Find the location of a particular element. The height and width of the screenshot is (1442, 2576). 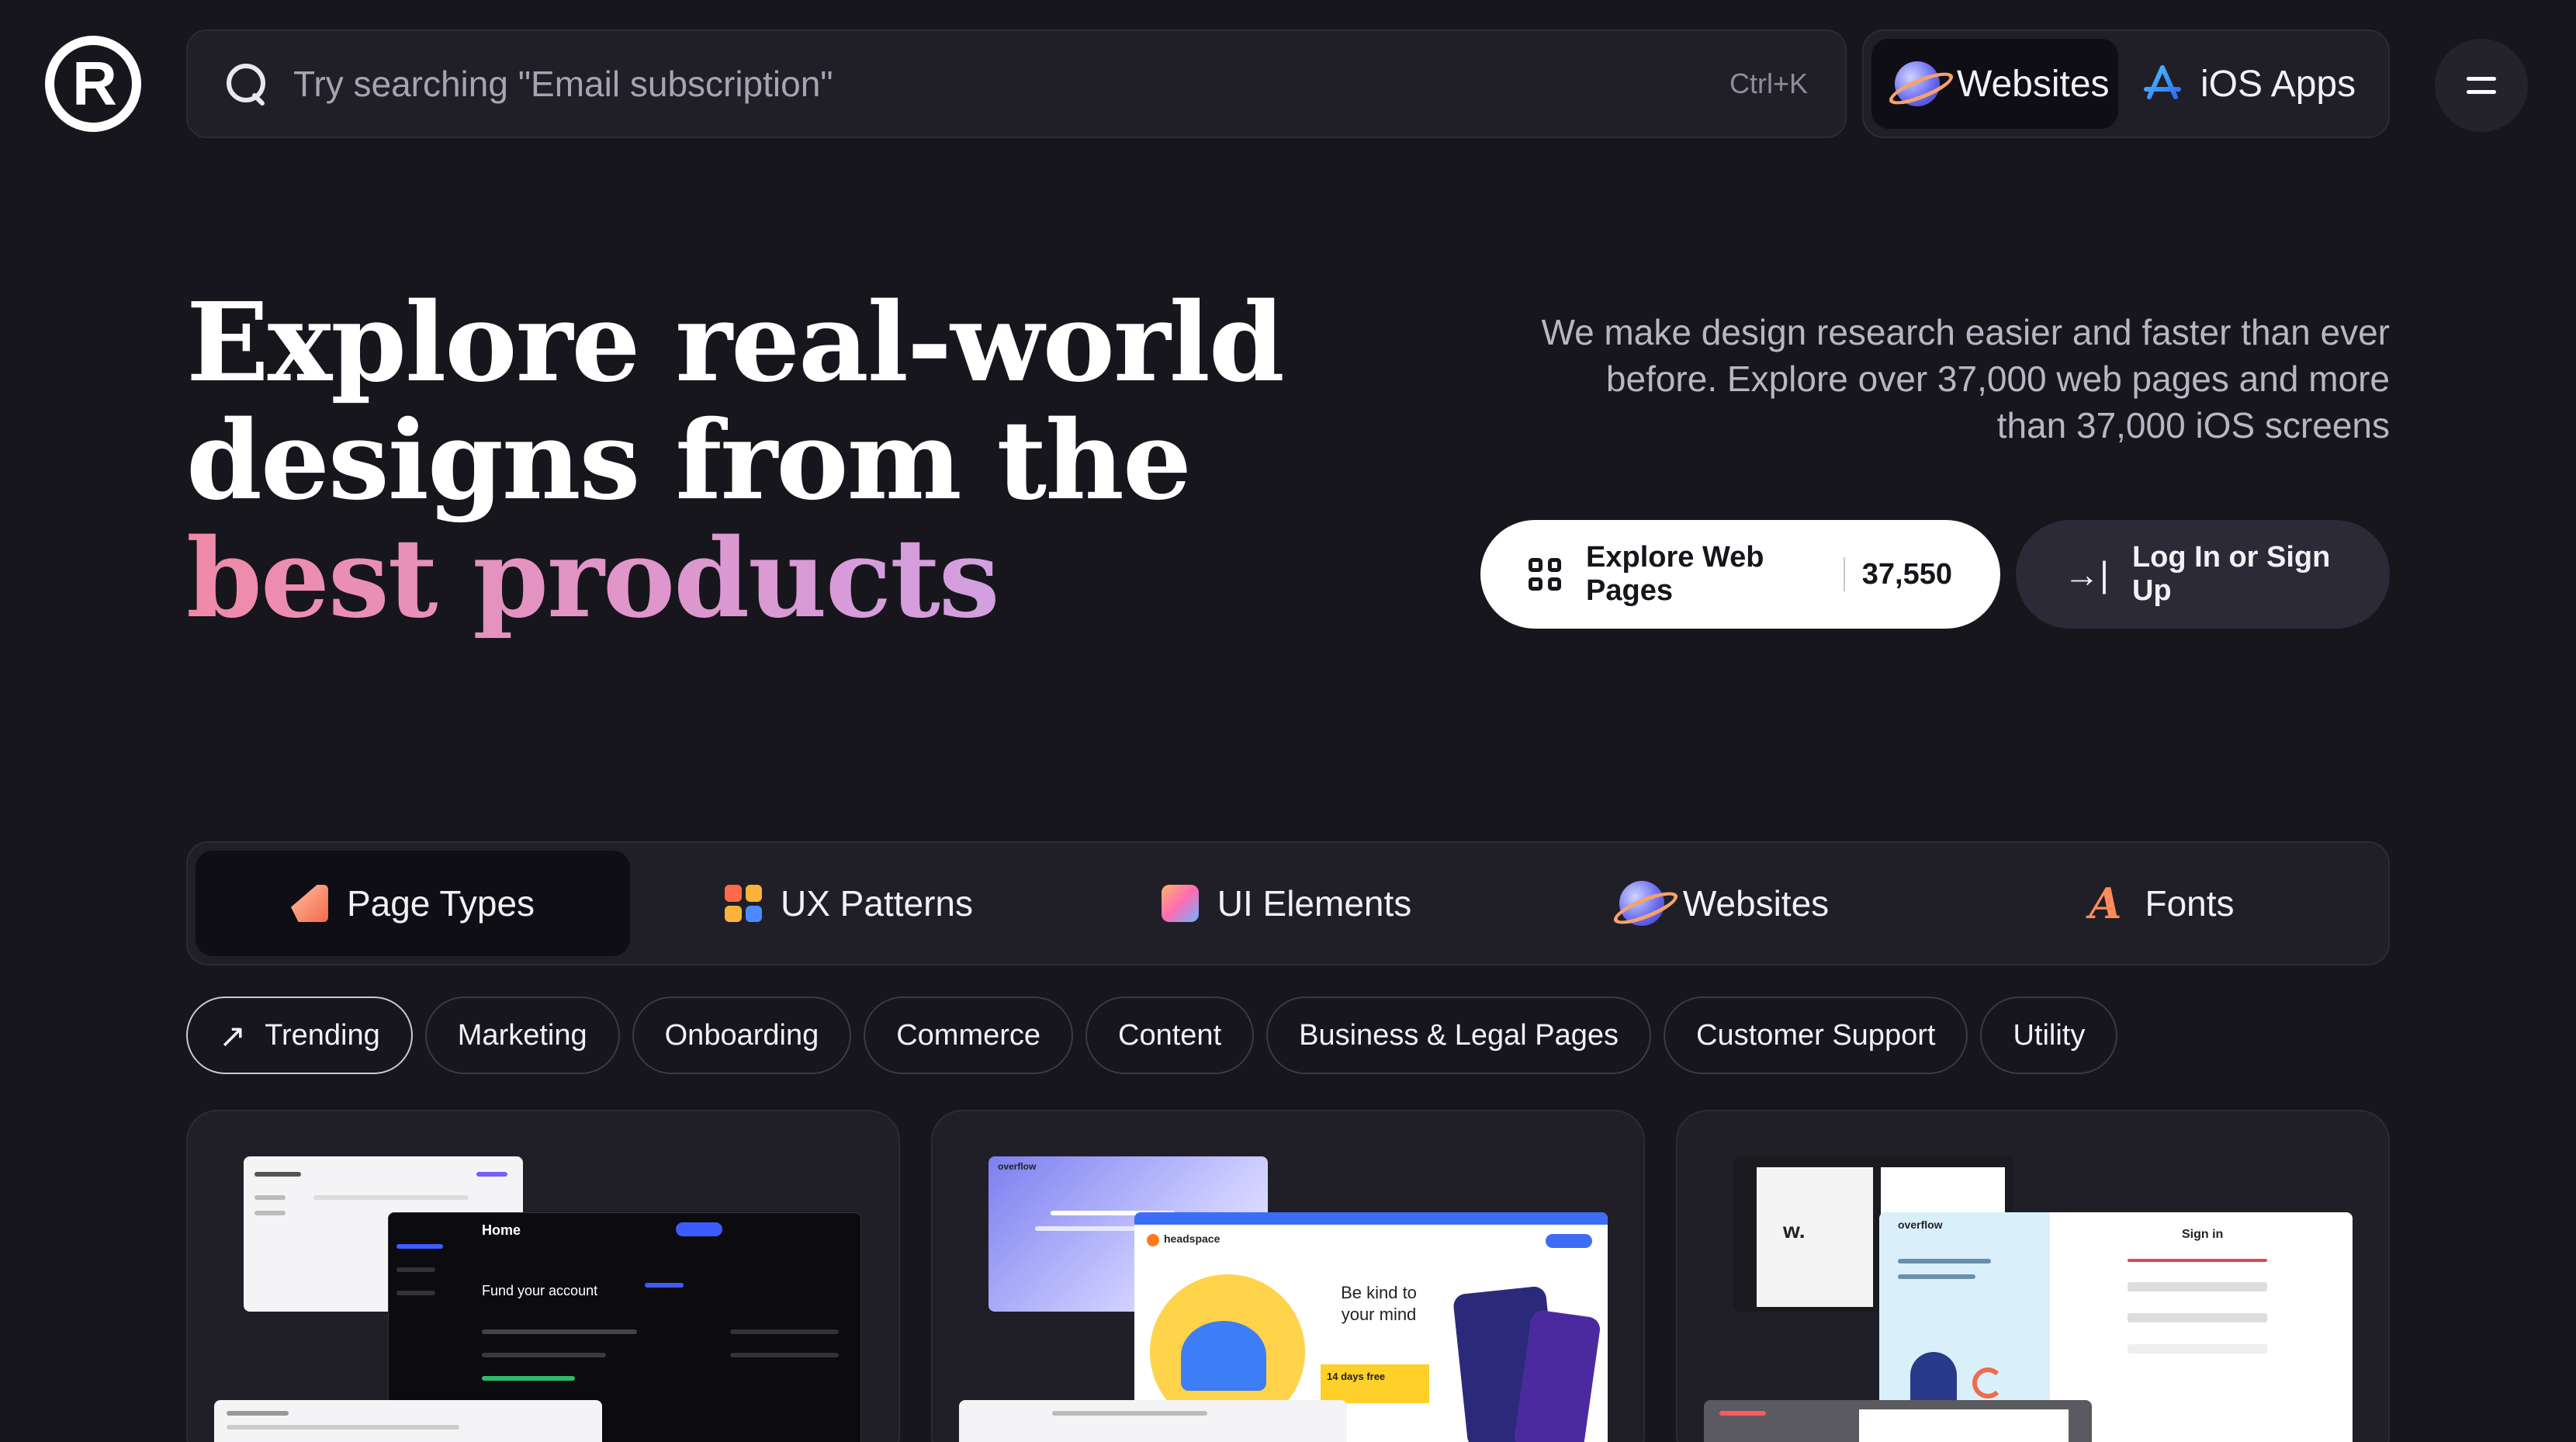

tab-page-types-label: Page Types is located at coordinates (440, 904).